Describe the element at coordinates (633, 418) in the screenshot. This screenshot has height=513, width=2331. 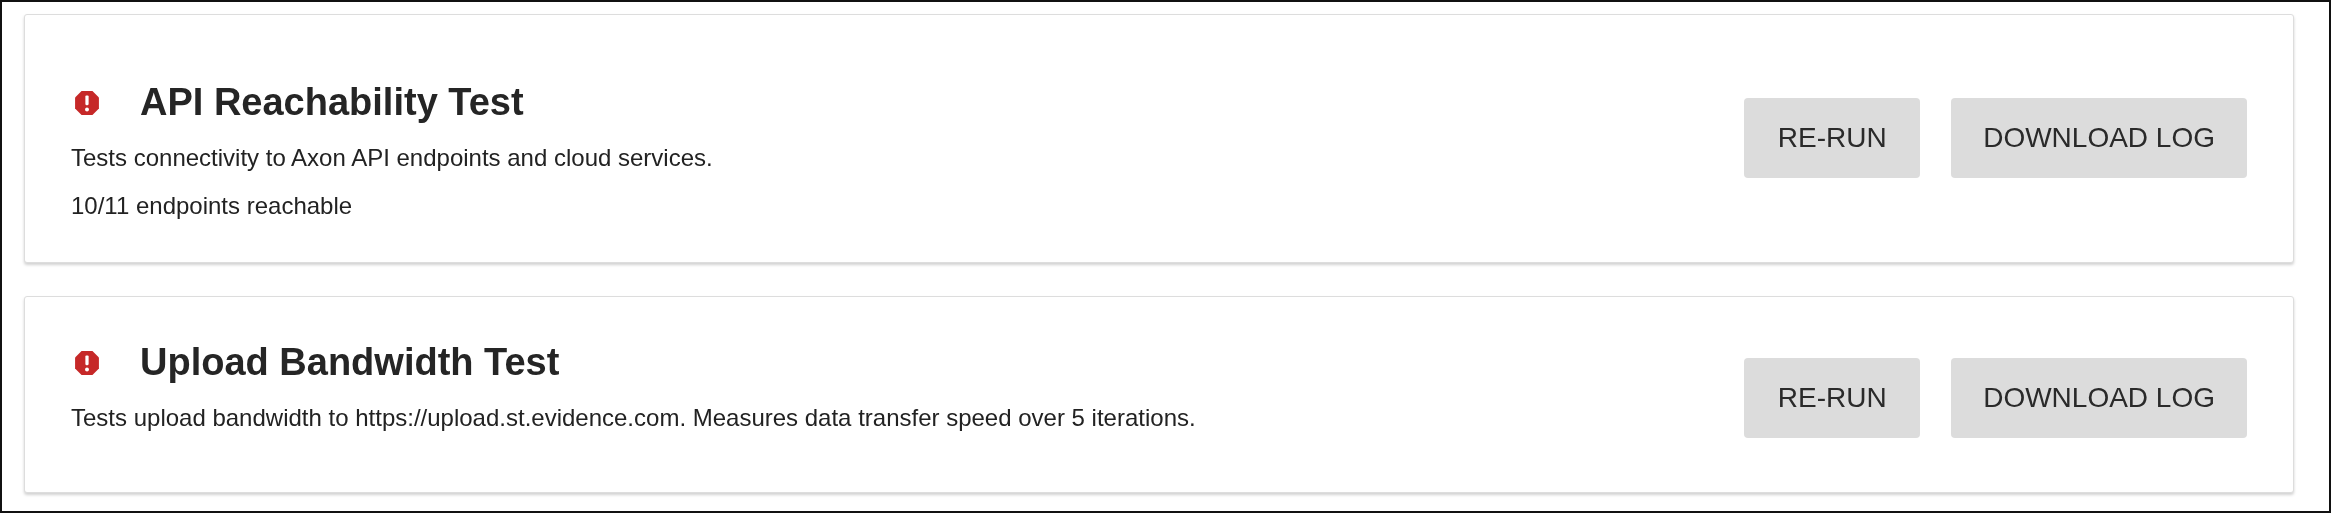
I see `test-description: Tests upload bandwidth to https://upload.st.evidence.com. Measures data transfer speed over 5 iterations.` at that location.